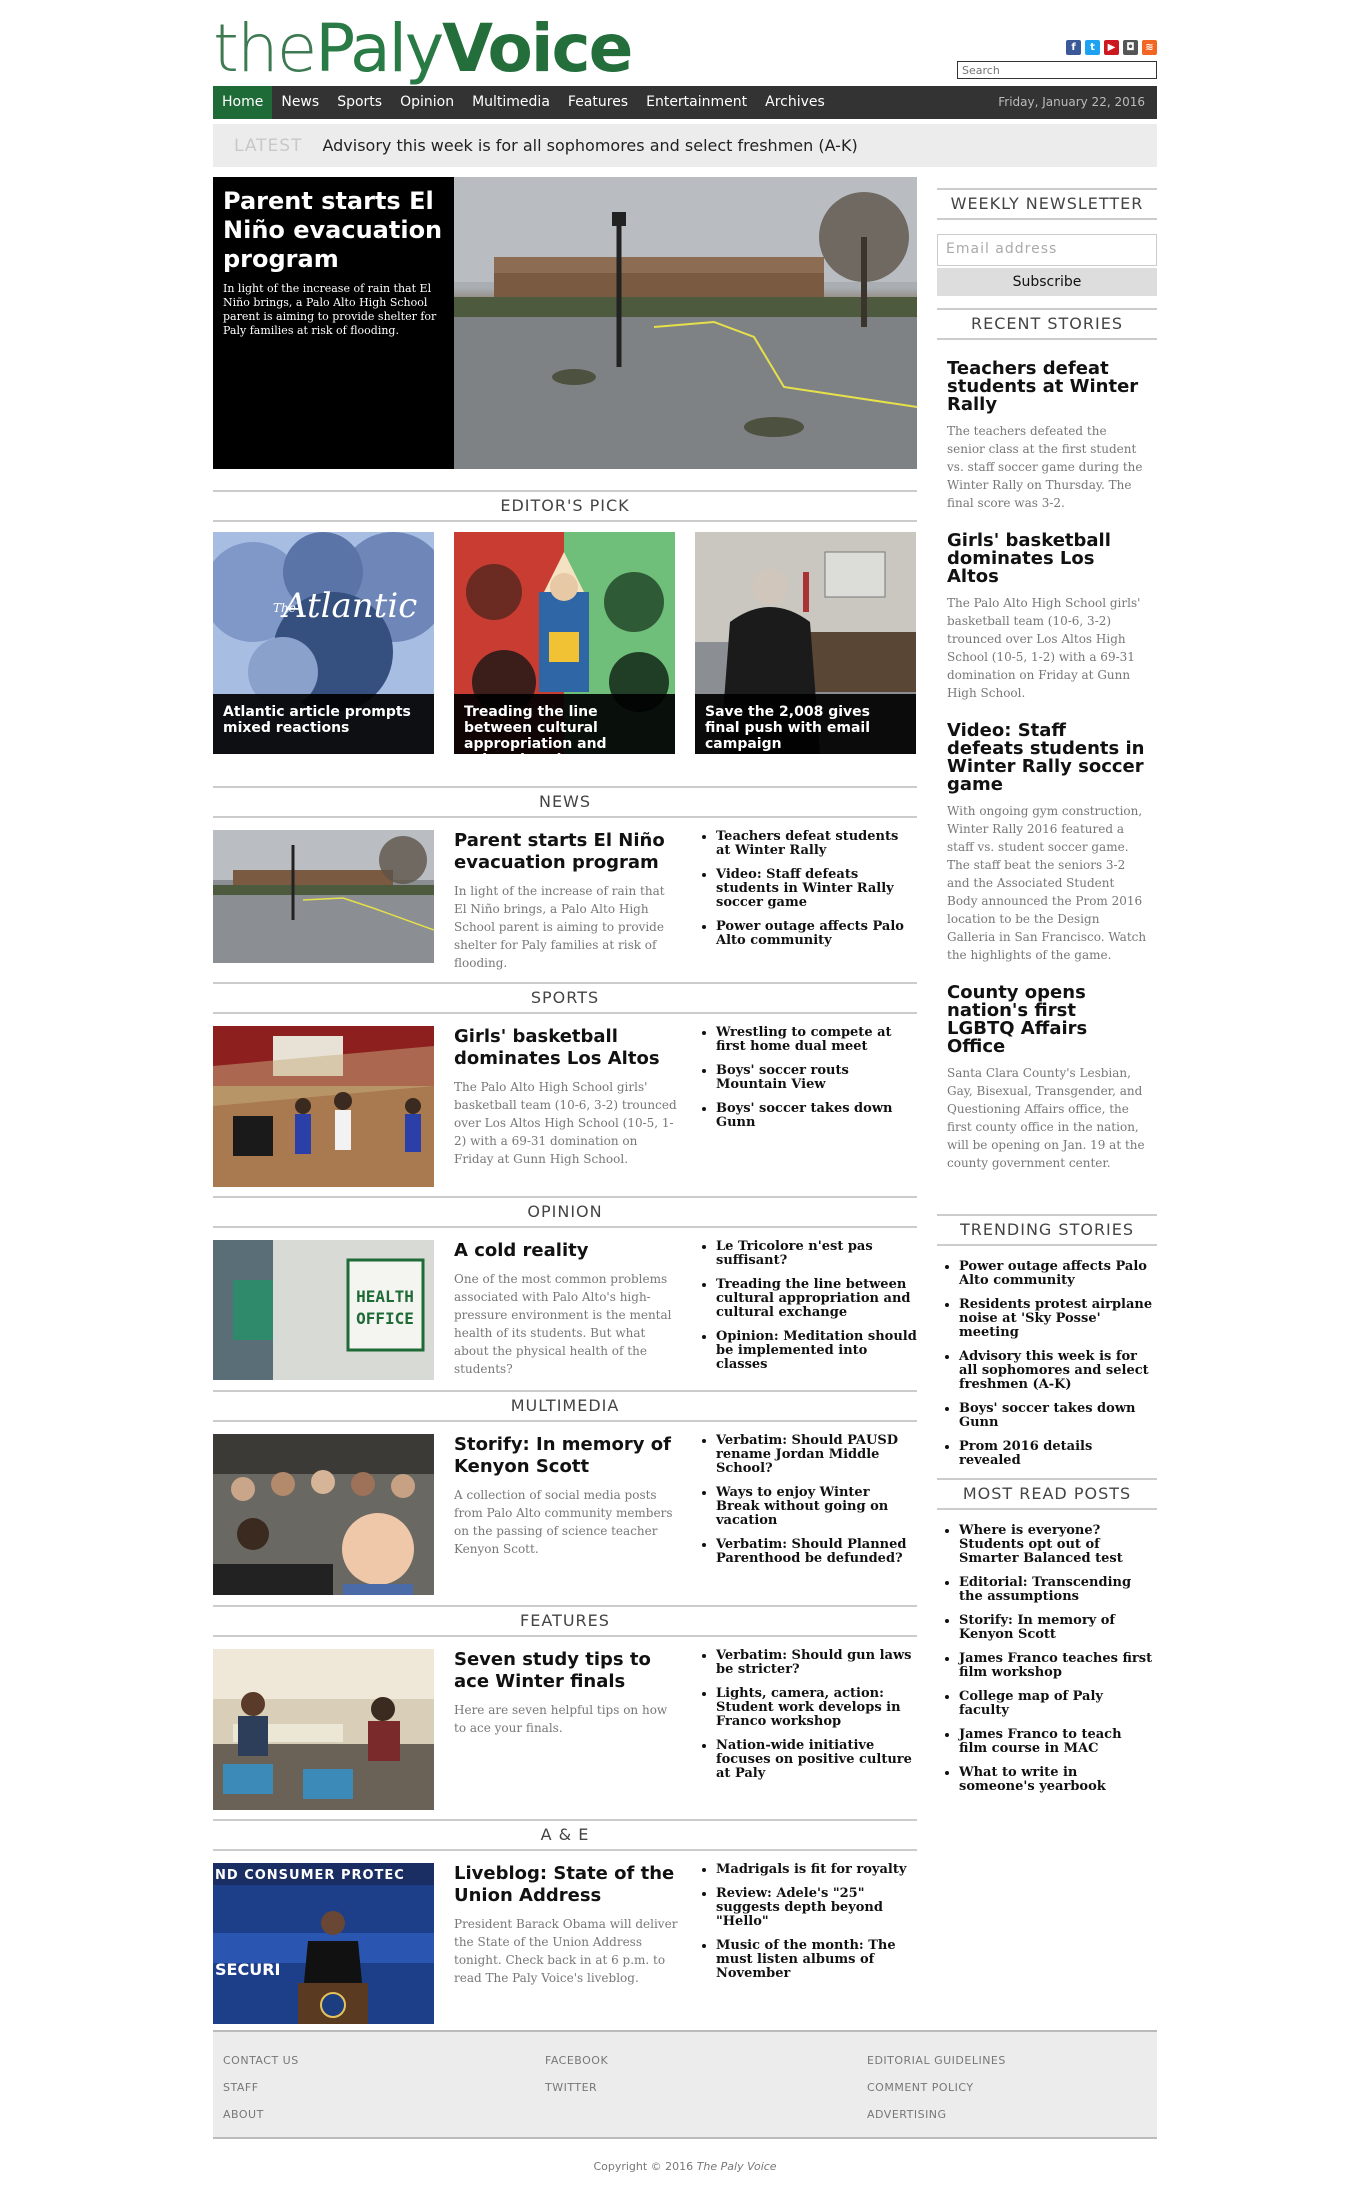 The height and width of the screenshot is (2187, 1366). Describe the element at coordinates (323, 1729) in the screenshot. I see `features-thumbnail` at that location.